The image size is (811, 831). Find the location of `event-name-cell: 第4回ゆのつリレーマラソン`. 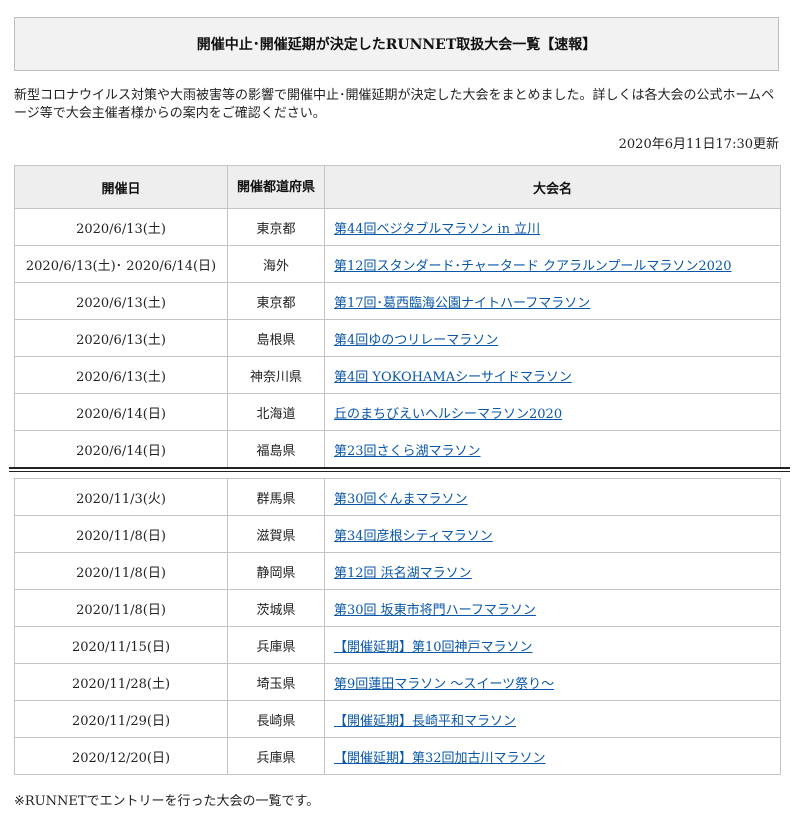

event-name-cell: 第4回ゆのつリレーマラソン is located at coordinates (552, 338).